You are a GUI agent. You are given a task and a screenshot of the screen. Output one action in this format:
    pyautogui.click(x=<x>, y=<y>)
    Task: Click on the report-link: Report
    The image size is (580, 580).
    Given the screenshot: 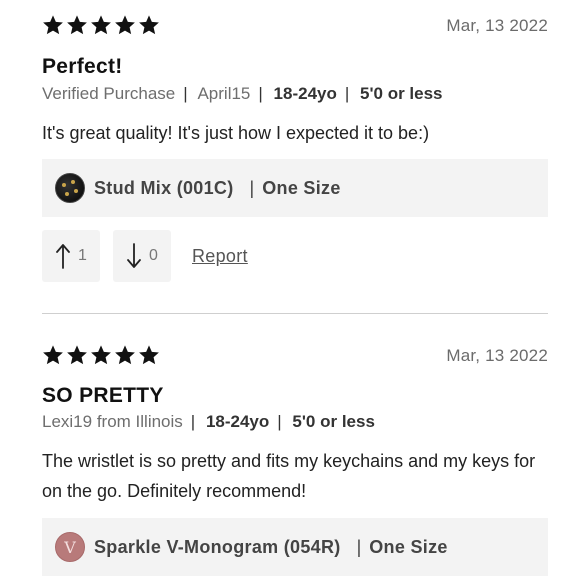 What is the action you would take?
    pyautogui.click(x=220, y=256)
    